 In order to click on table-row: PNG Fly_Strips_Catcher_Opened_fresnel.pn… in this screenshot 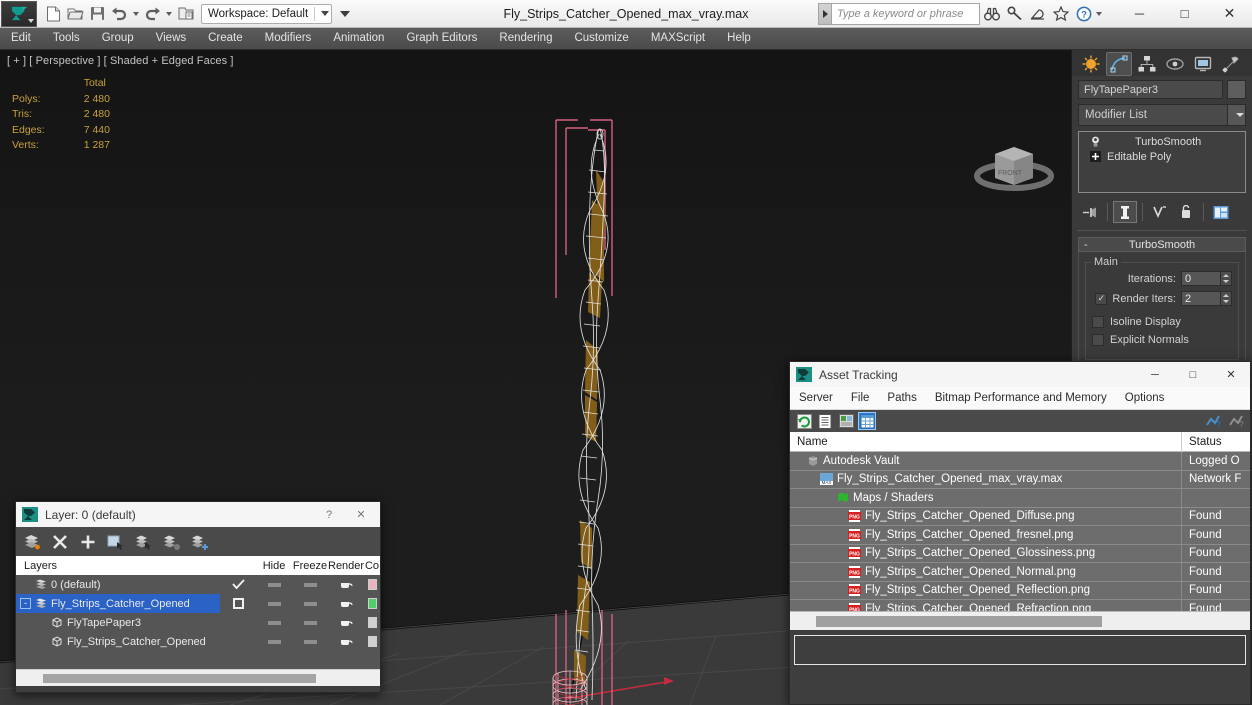, I will do `click(1020, 535)`.